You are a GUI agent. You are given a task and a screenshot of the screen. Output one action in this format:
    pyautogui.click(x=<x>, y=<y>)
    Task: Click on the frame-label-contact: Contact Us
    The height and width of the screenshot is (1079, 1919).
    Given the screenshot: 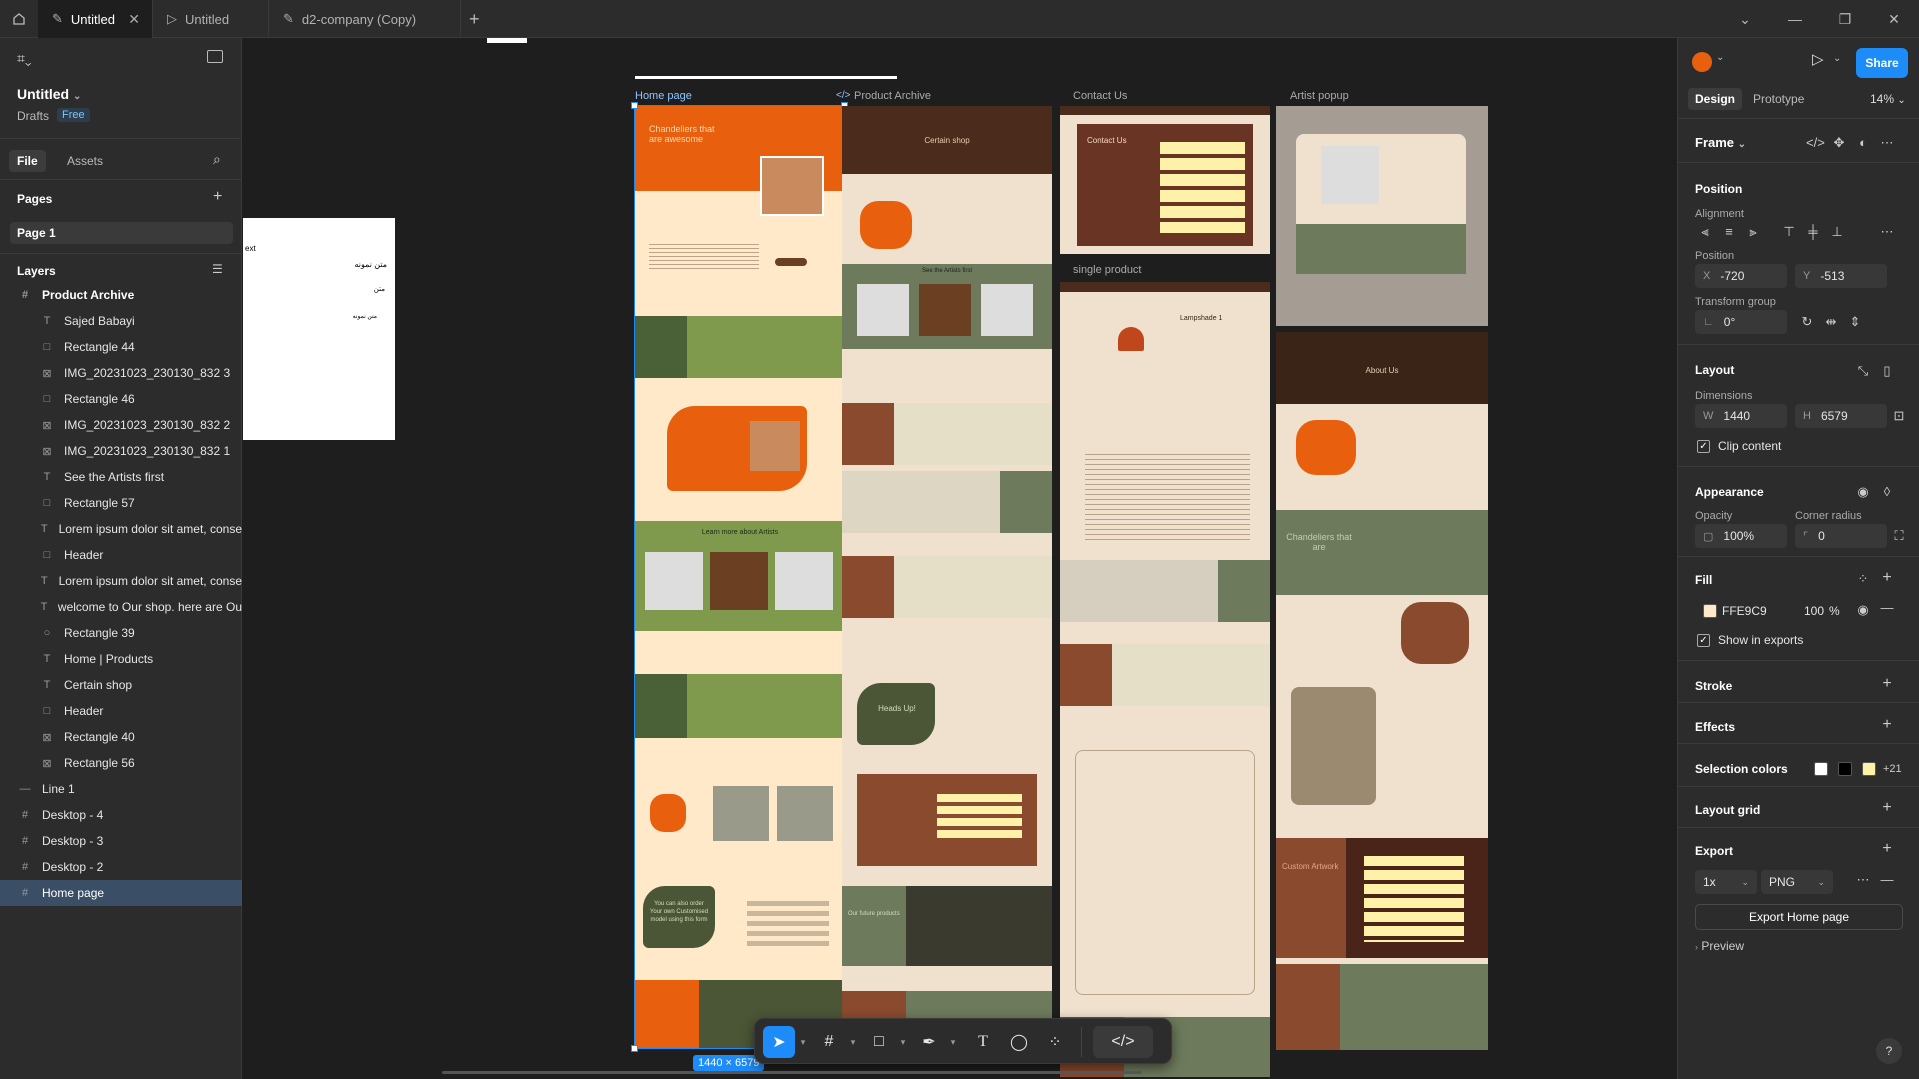 What is the action you would take?
    pyautogui.click(x=1100, y=96)
    